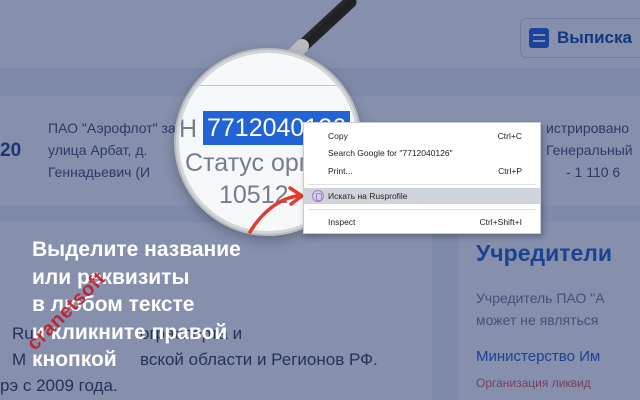  Describe the element at coordinates (368, 196) in the screenshot. I see `menu-item-label: Искать на Rusprofile` at that location.